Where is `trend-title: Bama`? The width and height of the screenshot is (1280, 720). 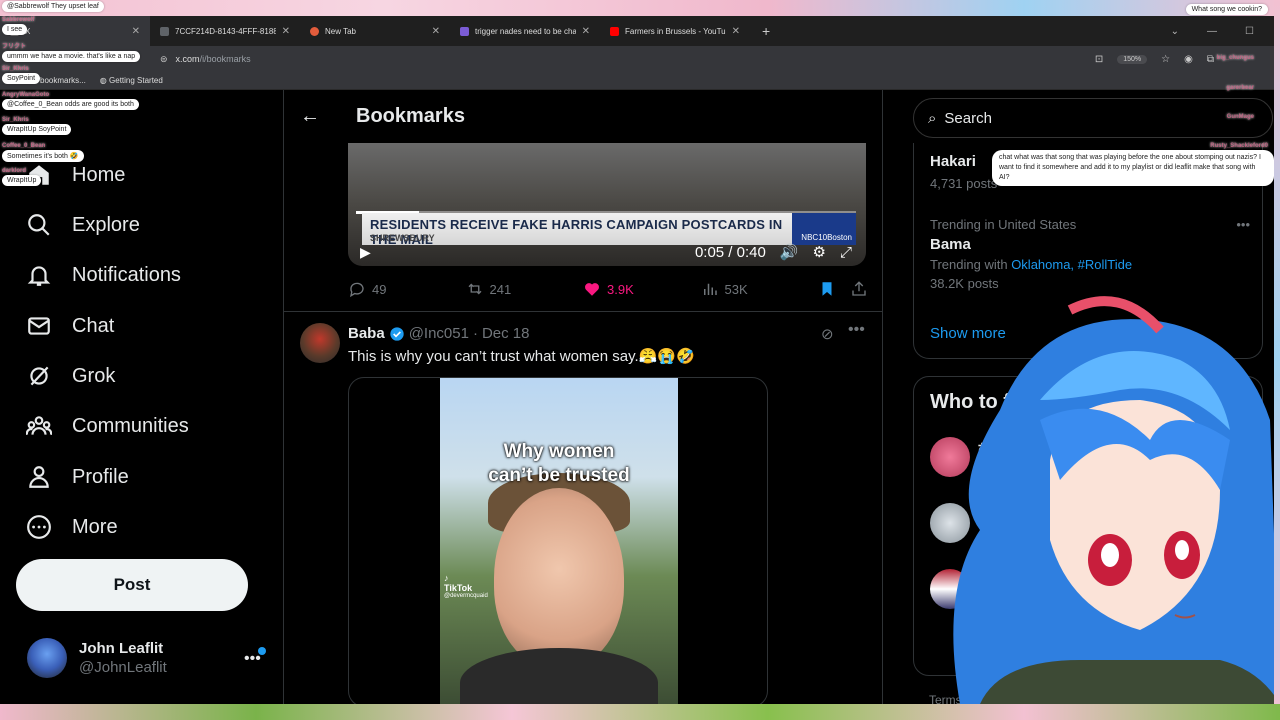 trend-title: Bama is located at coordinates (950, 244).